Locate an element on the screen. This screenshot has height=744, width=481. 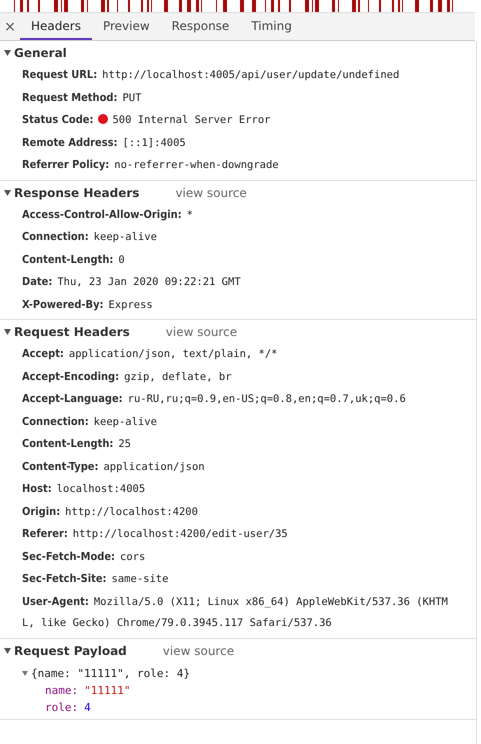
header-name: Accept-Language: is located at coordinates (72, 398).